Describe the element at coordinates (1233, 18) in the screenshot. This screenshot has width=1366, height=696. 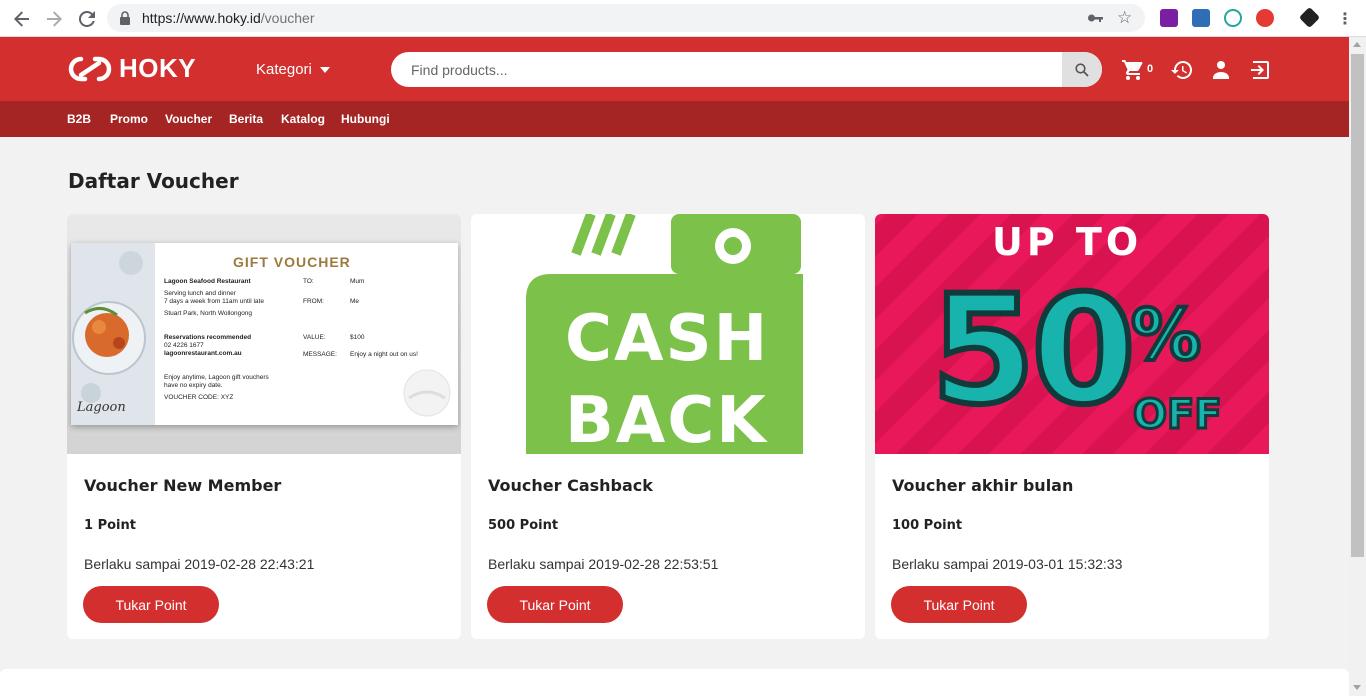
I see `extension-cube-icon` at that location.